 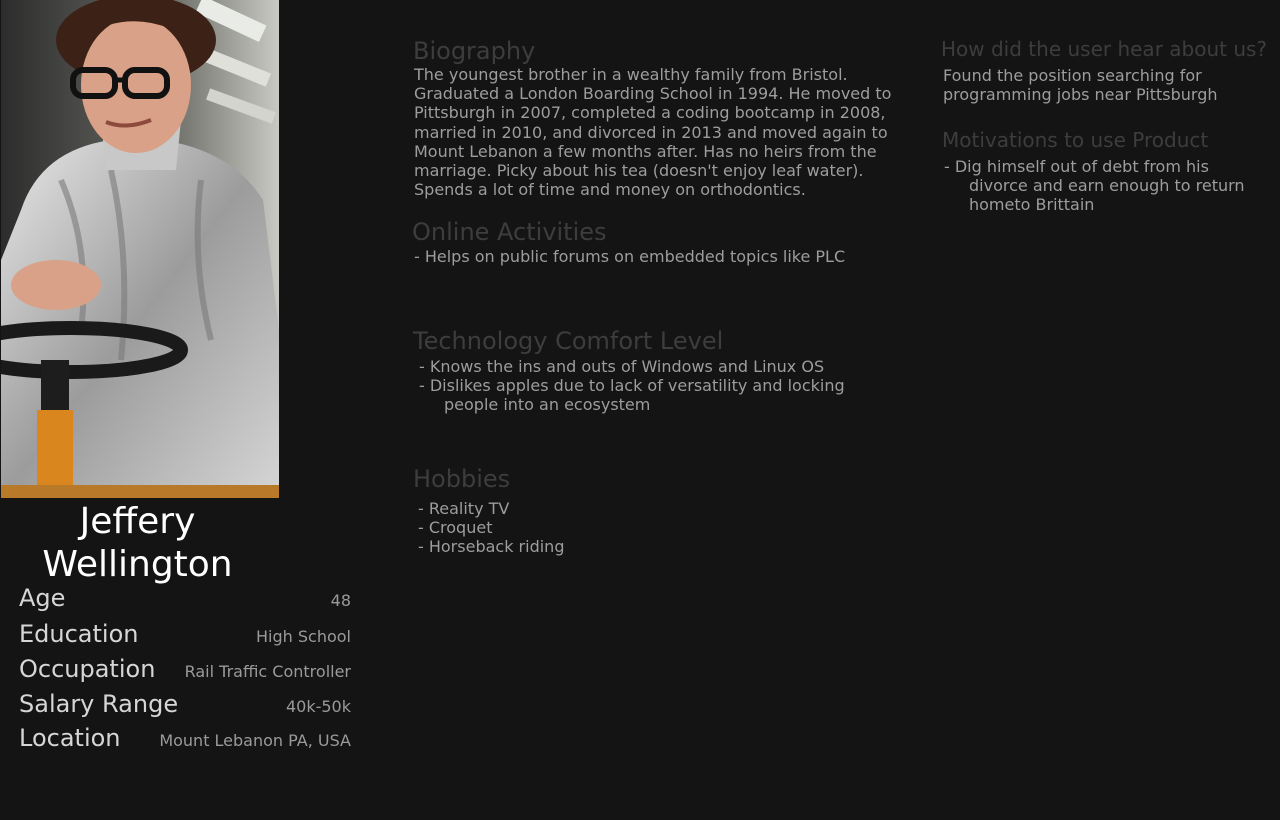 I want to click on fact-age: Age 48, so click(x=185, y=598).